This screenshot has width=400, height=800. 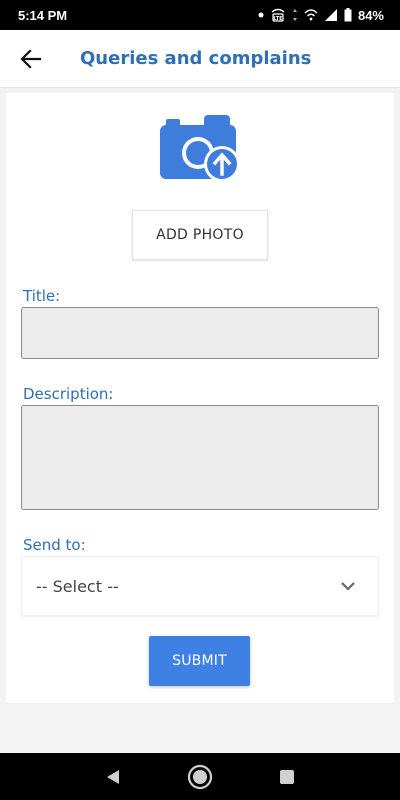 What do you see at coordinates (348, 586) in the screenshot?
I see `chevron-down-icon` at bounding box center [348, 586].